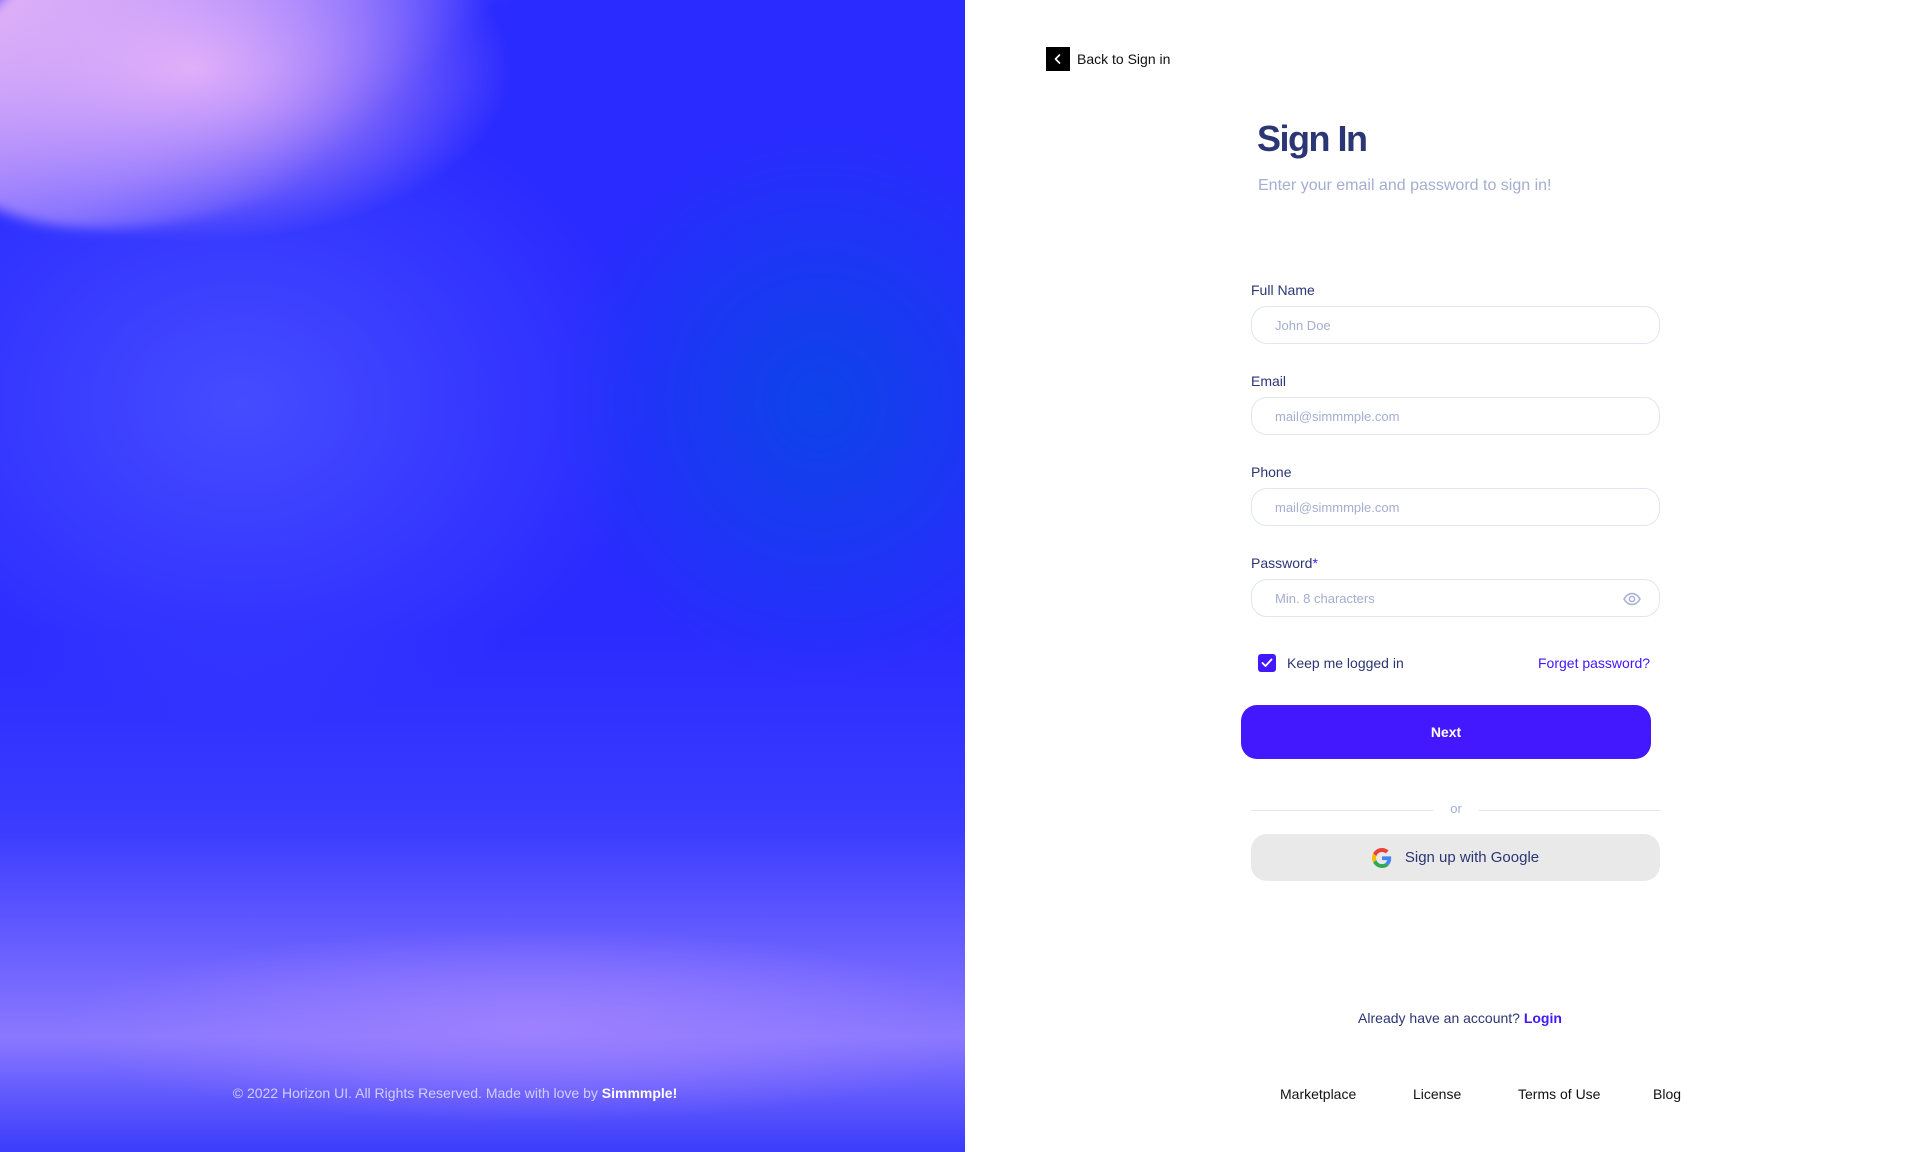 This screenshot has height=1152, width=1920. Describe the element at coordinates (1124, 59) in the screenshot. I see `back-link-label: Back to Sign in` at that location.